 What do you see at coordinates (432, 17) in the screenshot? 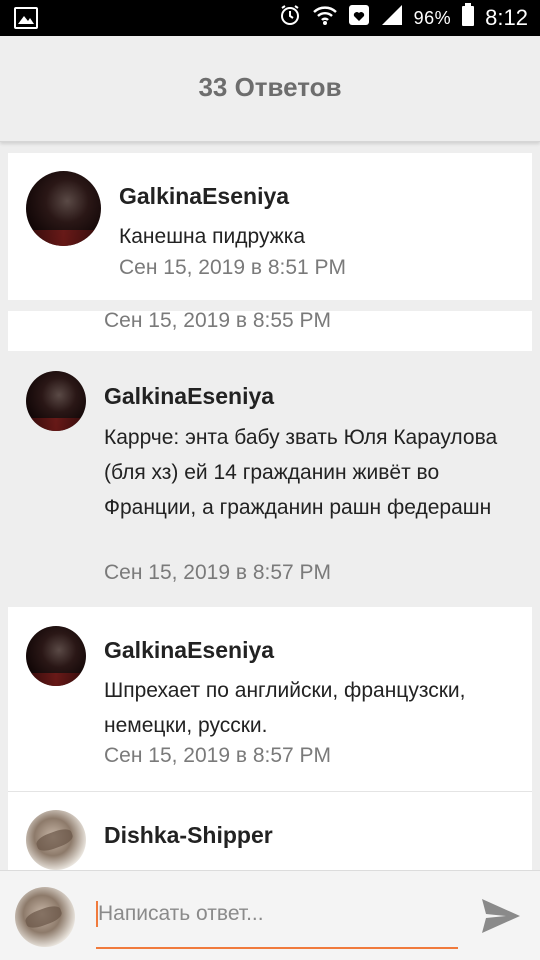
I see `battery-percent: 96%` at bounding box center [432, 17].